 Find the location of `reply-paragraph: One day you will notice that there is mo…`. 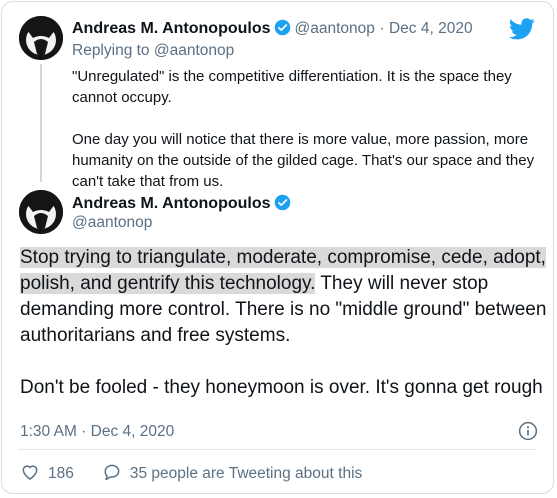

reply-paragraph: One day you will notice that there is mo… is located at coordinates (303, 160).